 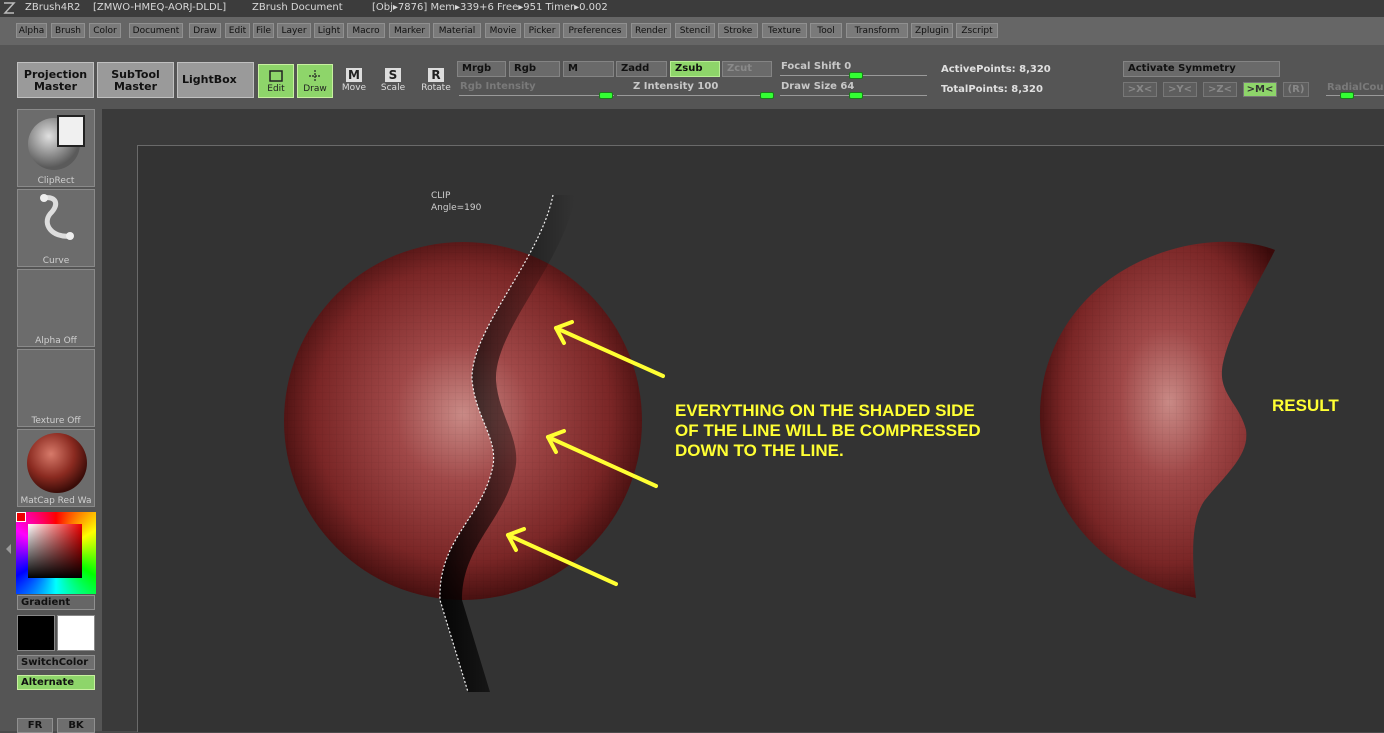 What do you see at coordinates (1305, 405) in the screenshot?
I see `result-label: RESULT` at bounding box center [1305, 405].